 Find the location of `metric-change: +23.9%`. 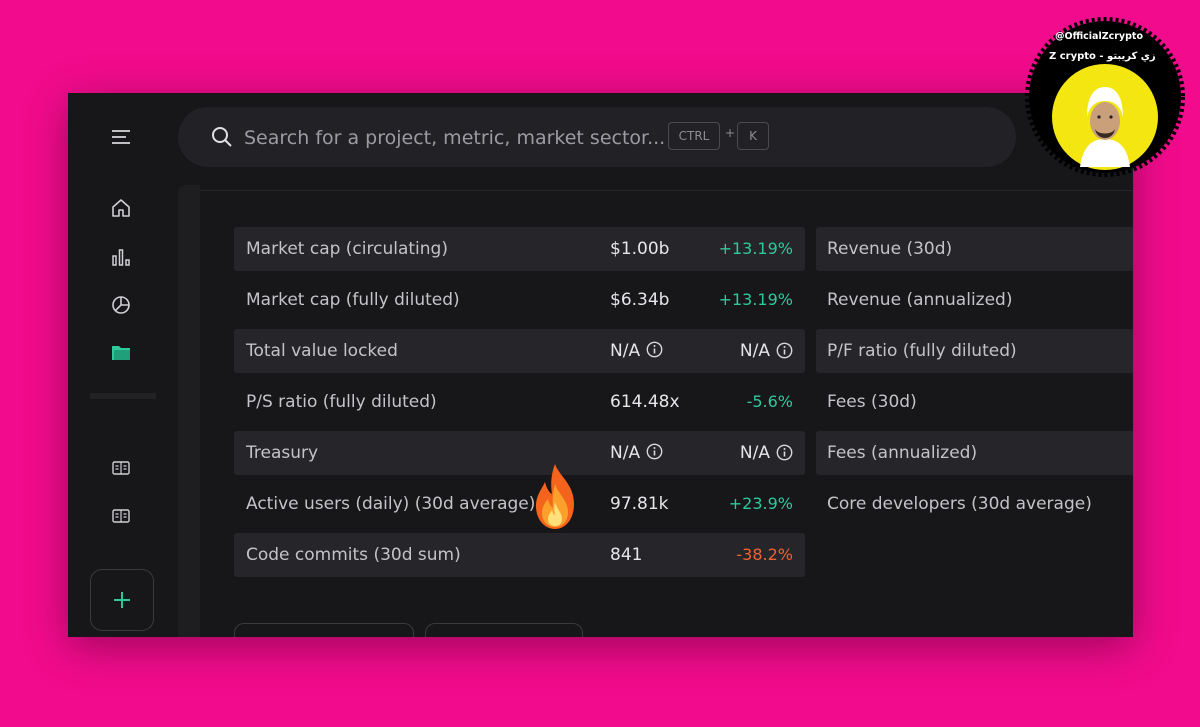

metric-change: +23.9% is located at coordinates (760, 503).